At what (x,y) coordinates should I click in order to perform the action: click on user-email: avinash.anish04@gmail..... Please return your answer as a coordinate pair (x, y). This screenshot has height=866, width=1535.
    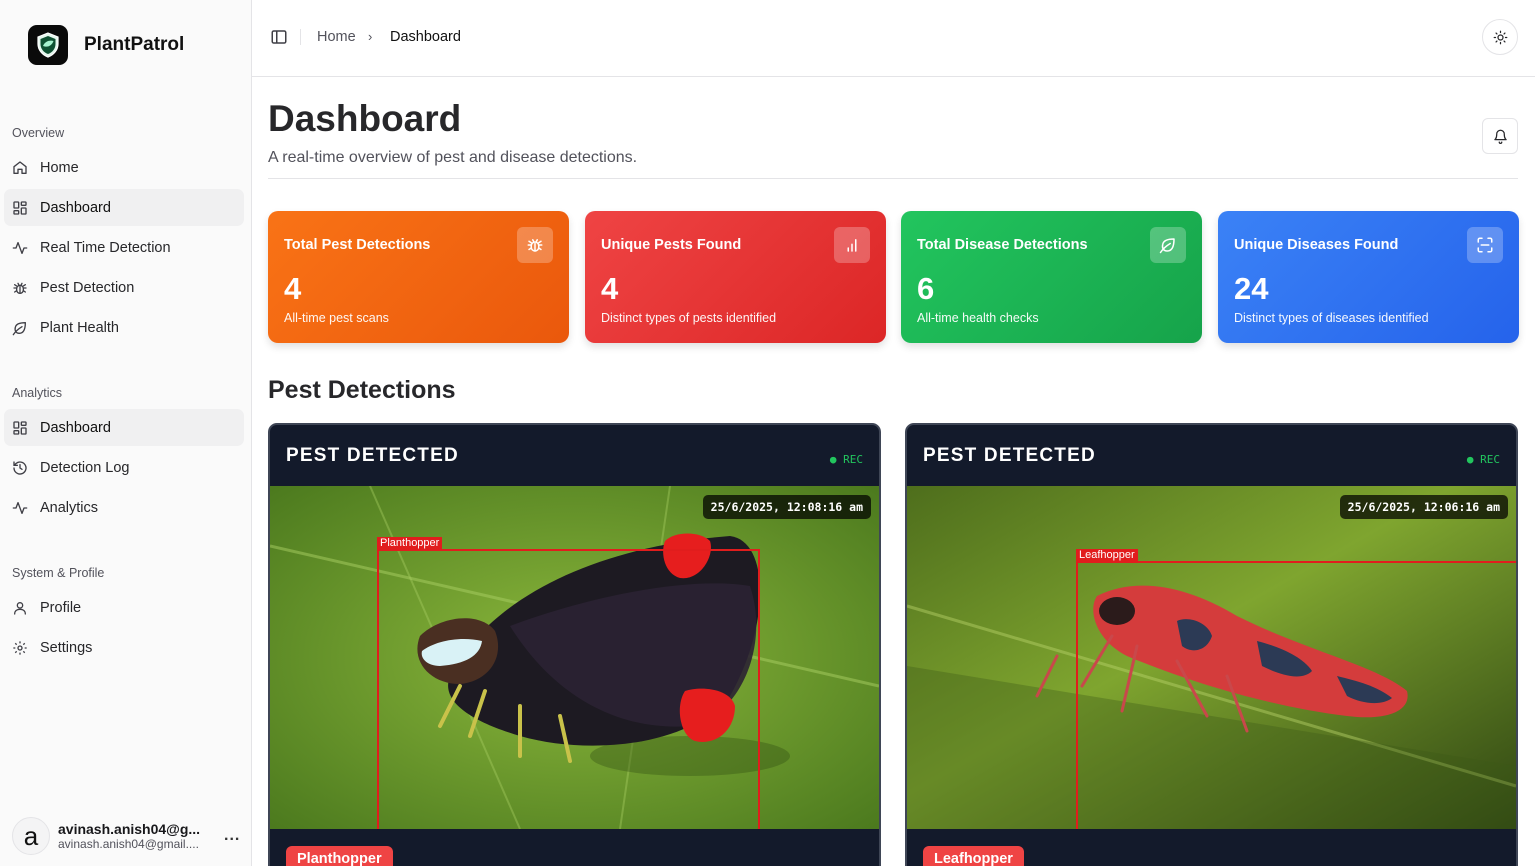
    Looking at the image, I should click on (128, 844).